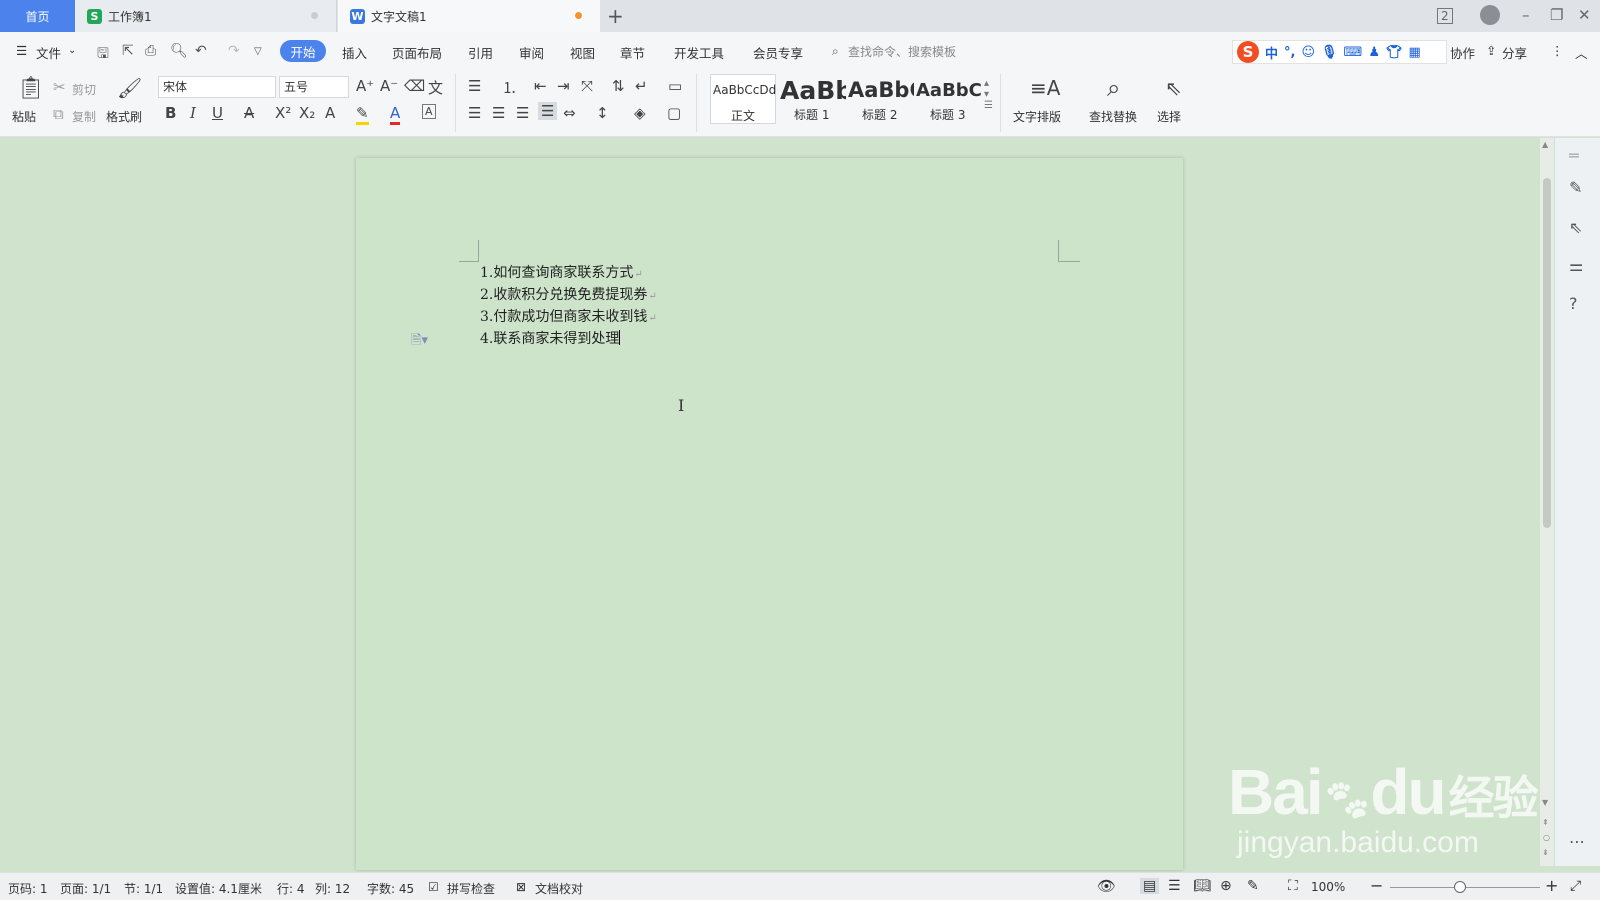 This screenshot has height=900, width=1600. Describe the element at coordinates (303, 51) in the screenshot. I see `menu-start: 开始` at that location.